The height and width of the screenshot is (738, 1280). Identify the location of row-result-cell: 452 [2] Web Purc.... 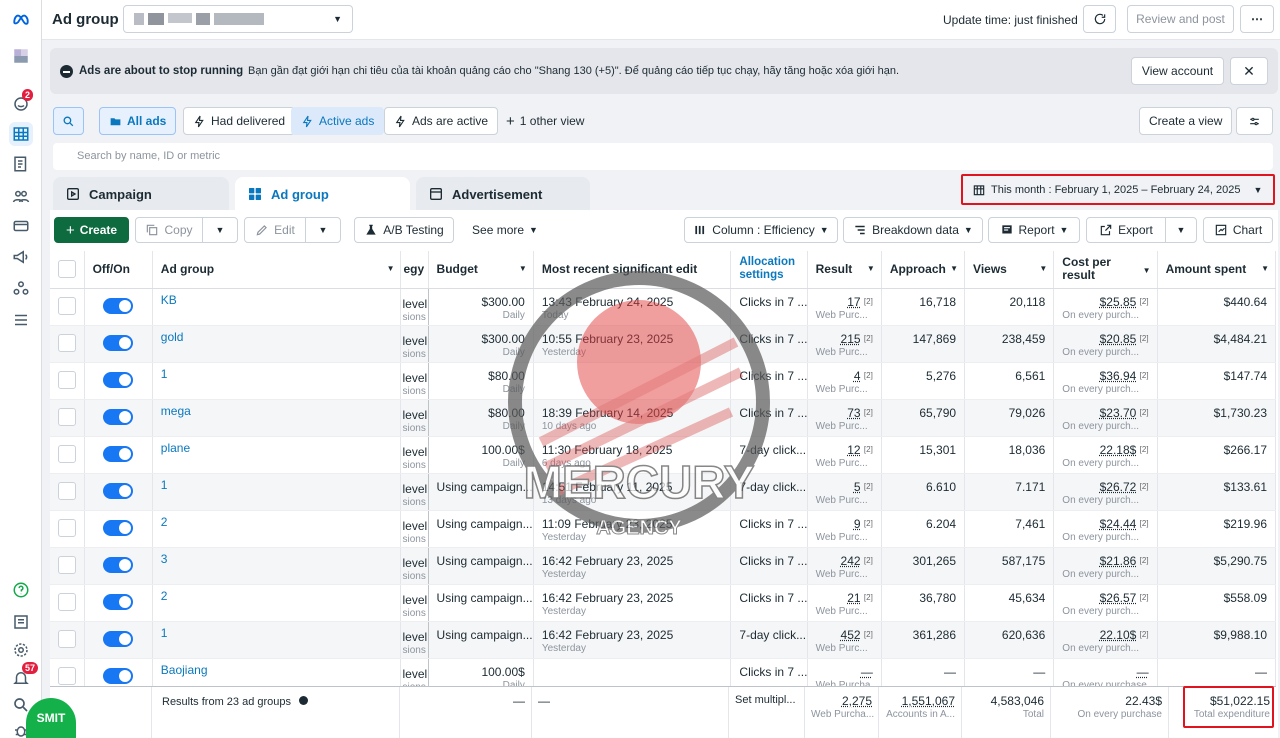
(844, 640).